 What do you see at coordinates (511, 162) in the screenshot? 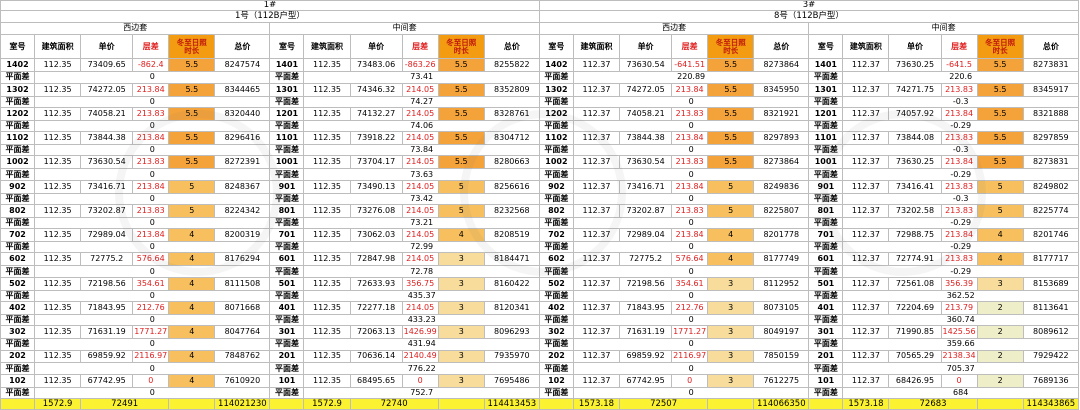
I see `cell-total: 8280663` at bounding box center [511, 162].